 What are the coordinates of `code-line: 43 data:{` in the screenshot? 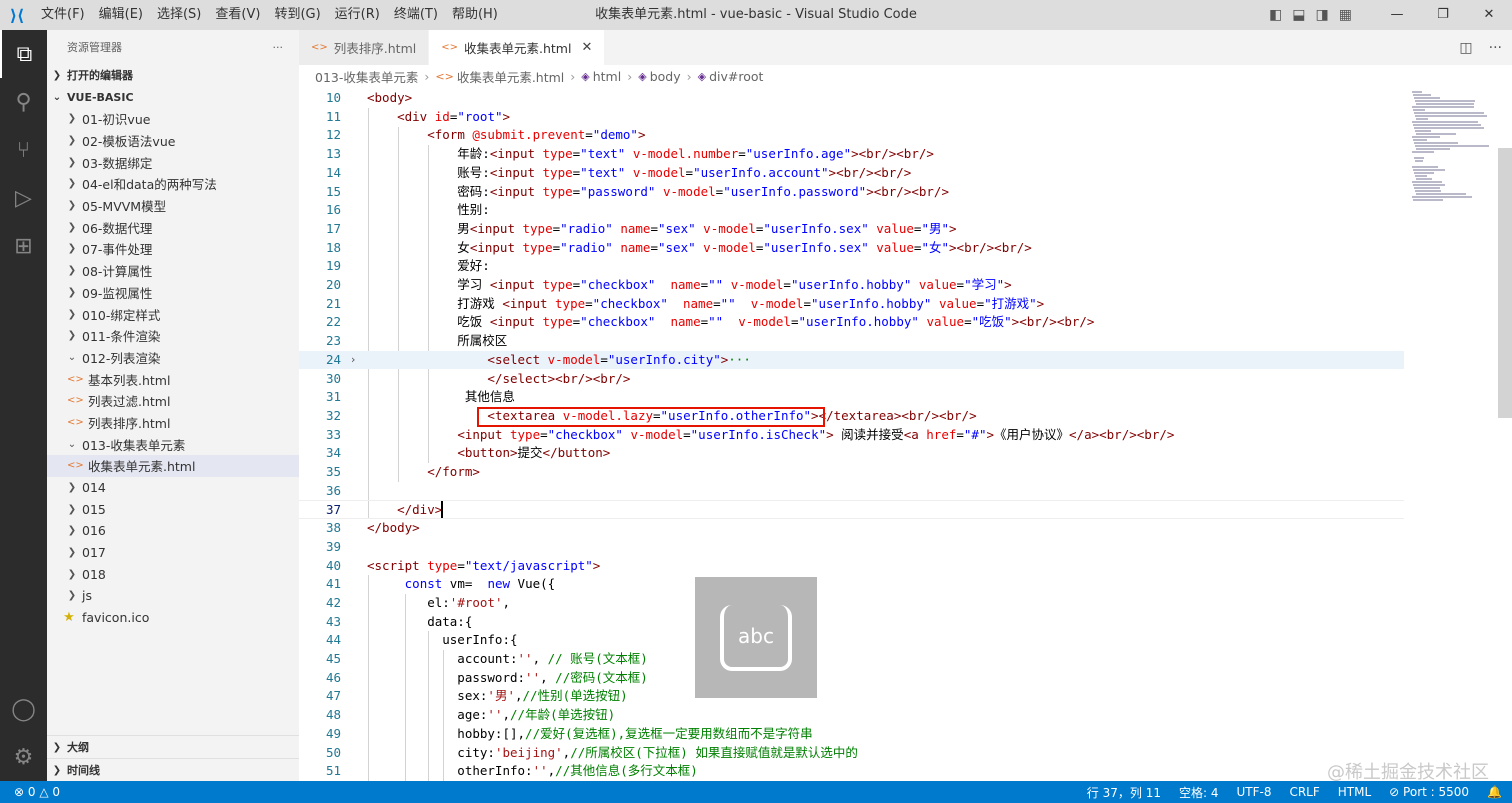 It's located at (851, 622).